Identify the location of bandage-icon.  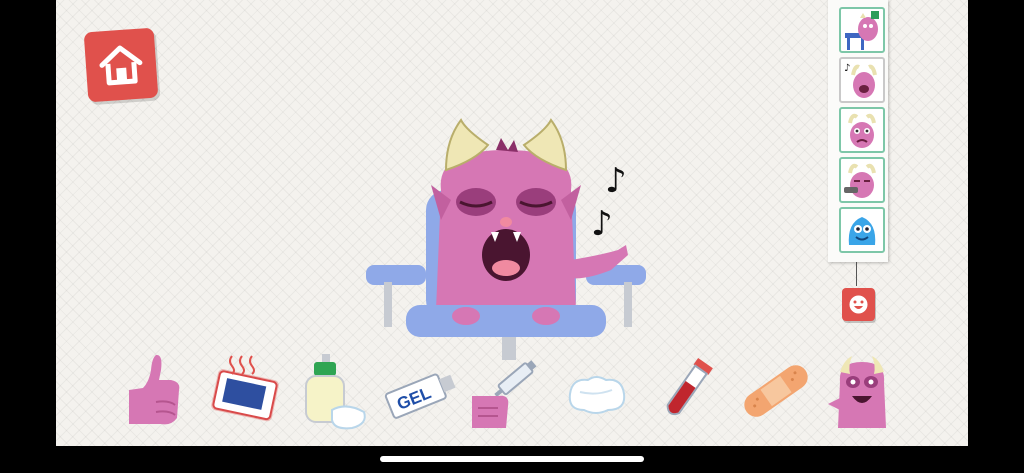
(776, 391).